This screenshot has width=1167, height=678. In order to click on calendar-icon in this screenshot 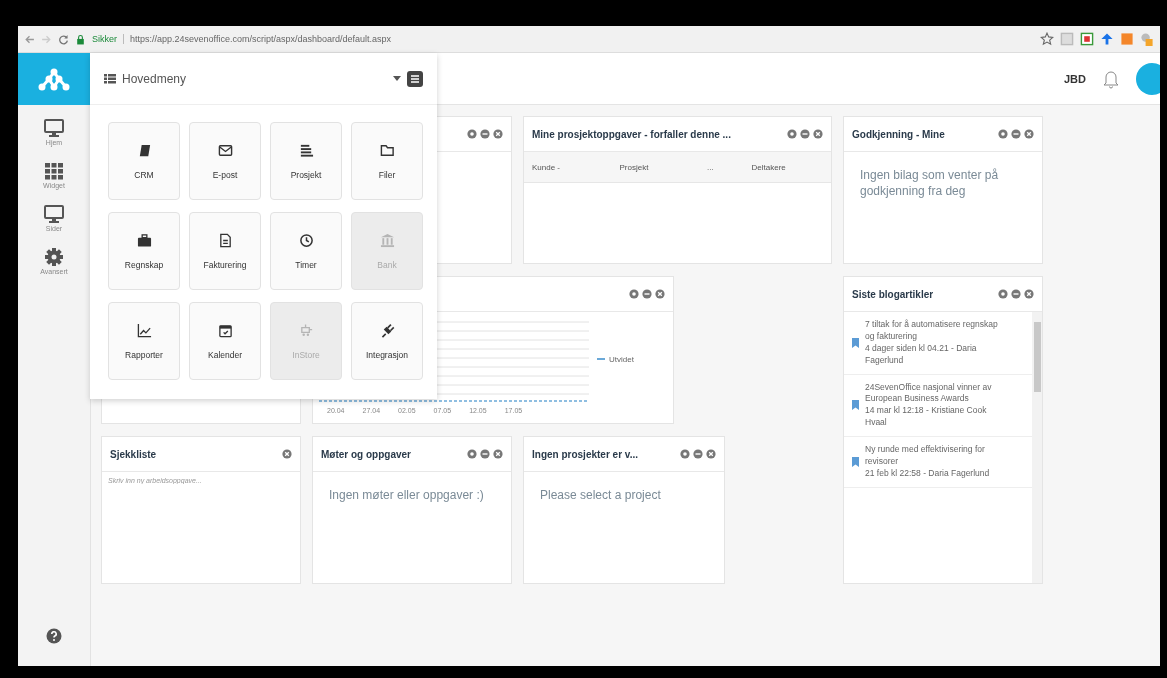, I will do `click(225, 330)`.